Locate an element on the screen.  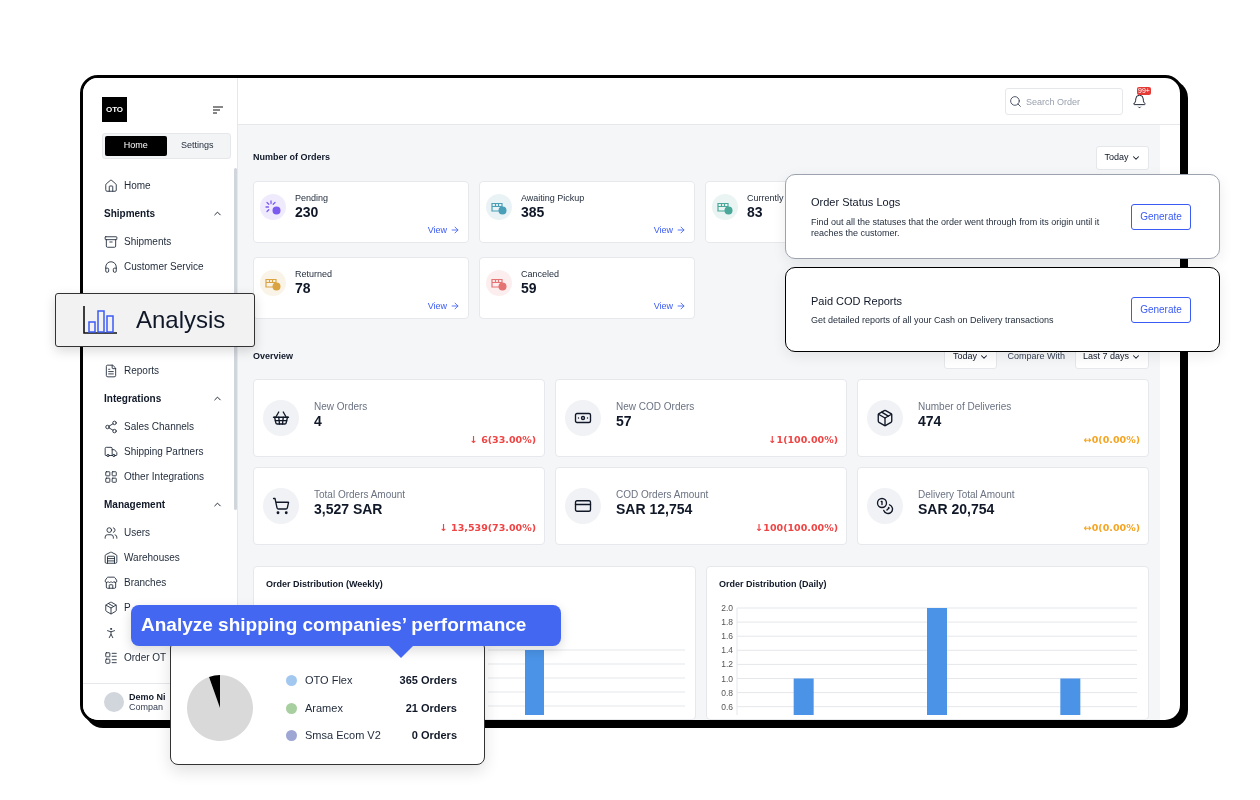
sidebar-item: Customer Service is located at coordinates (164, 266).